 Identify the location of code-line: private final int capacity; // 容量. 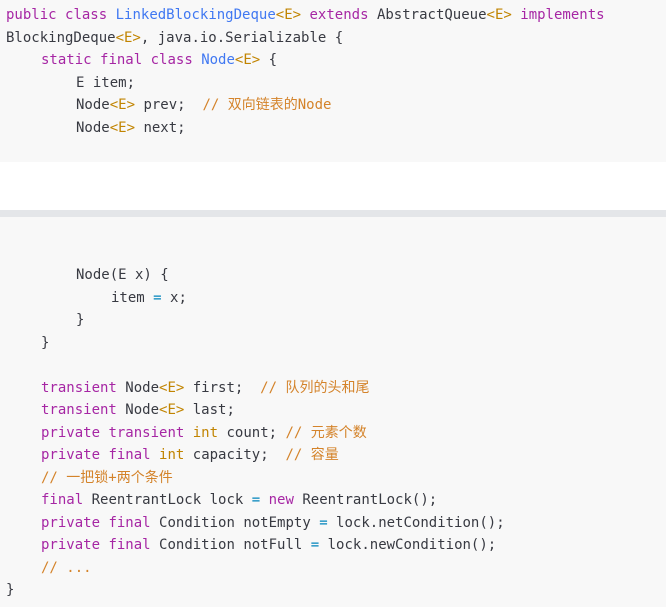
(190, 455).